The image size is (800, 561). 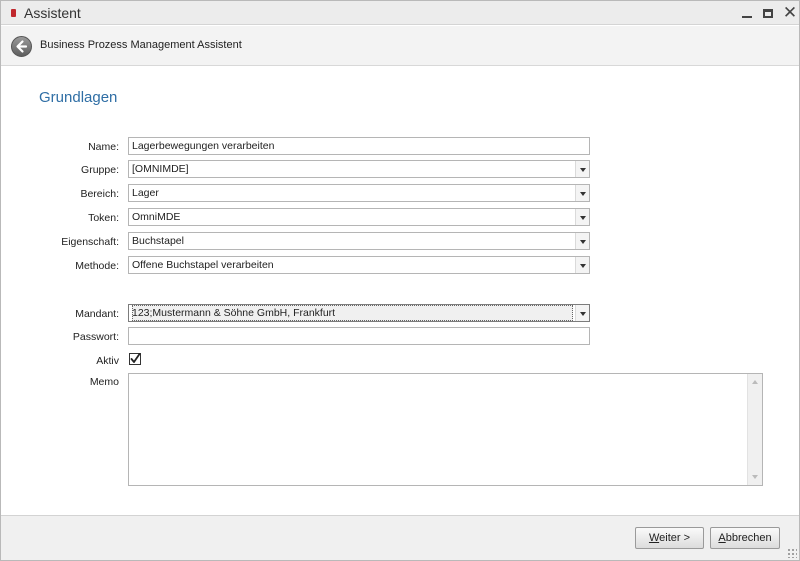 I want to click on header-title: Business Prozess Management Assistent, so click(x=141, y=45).